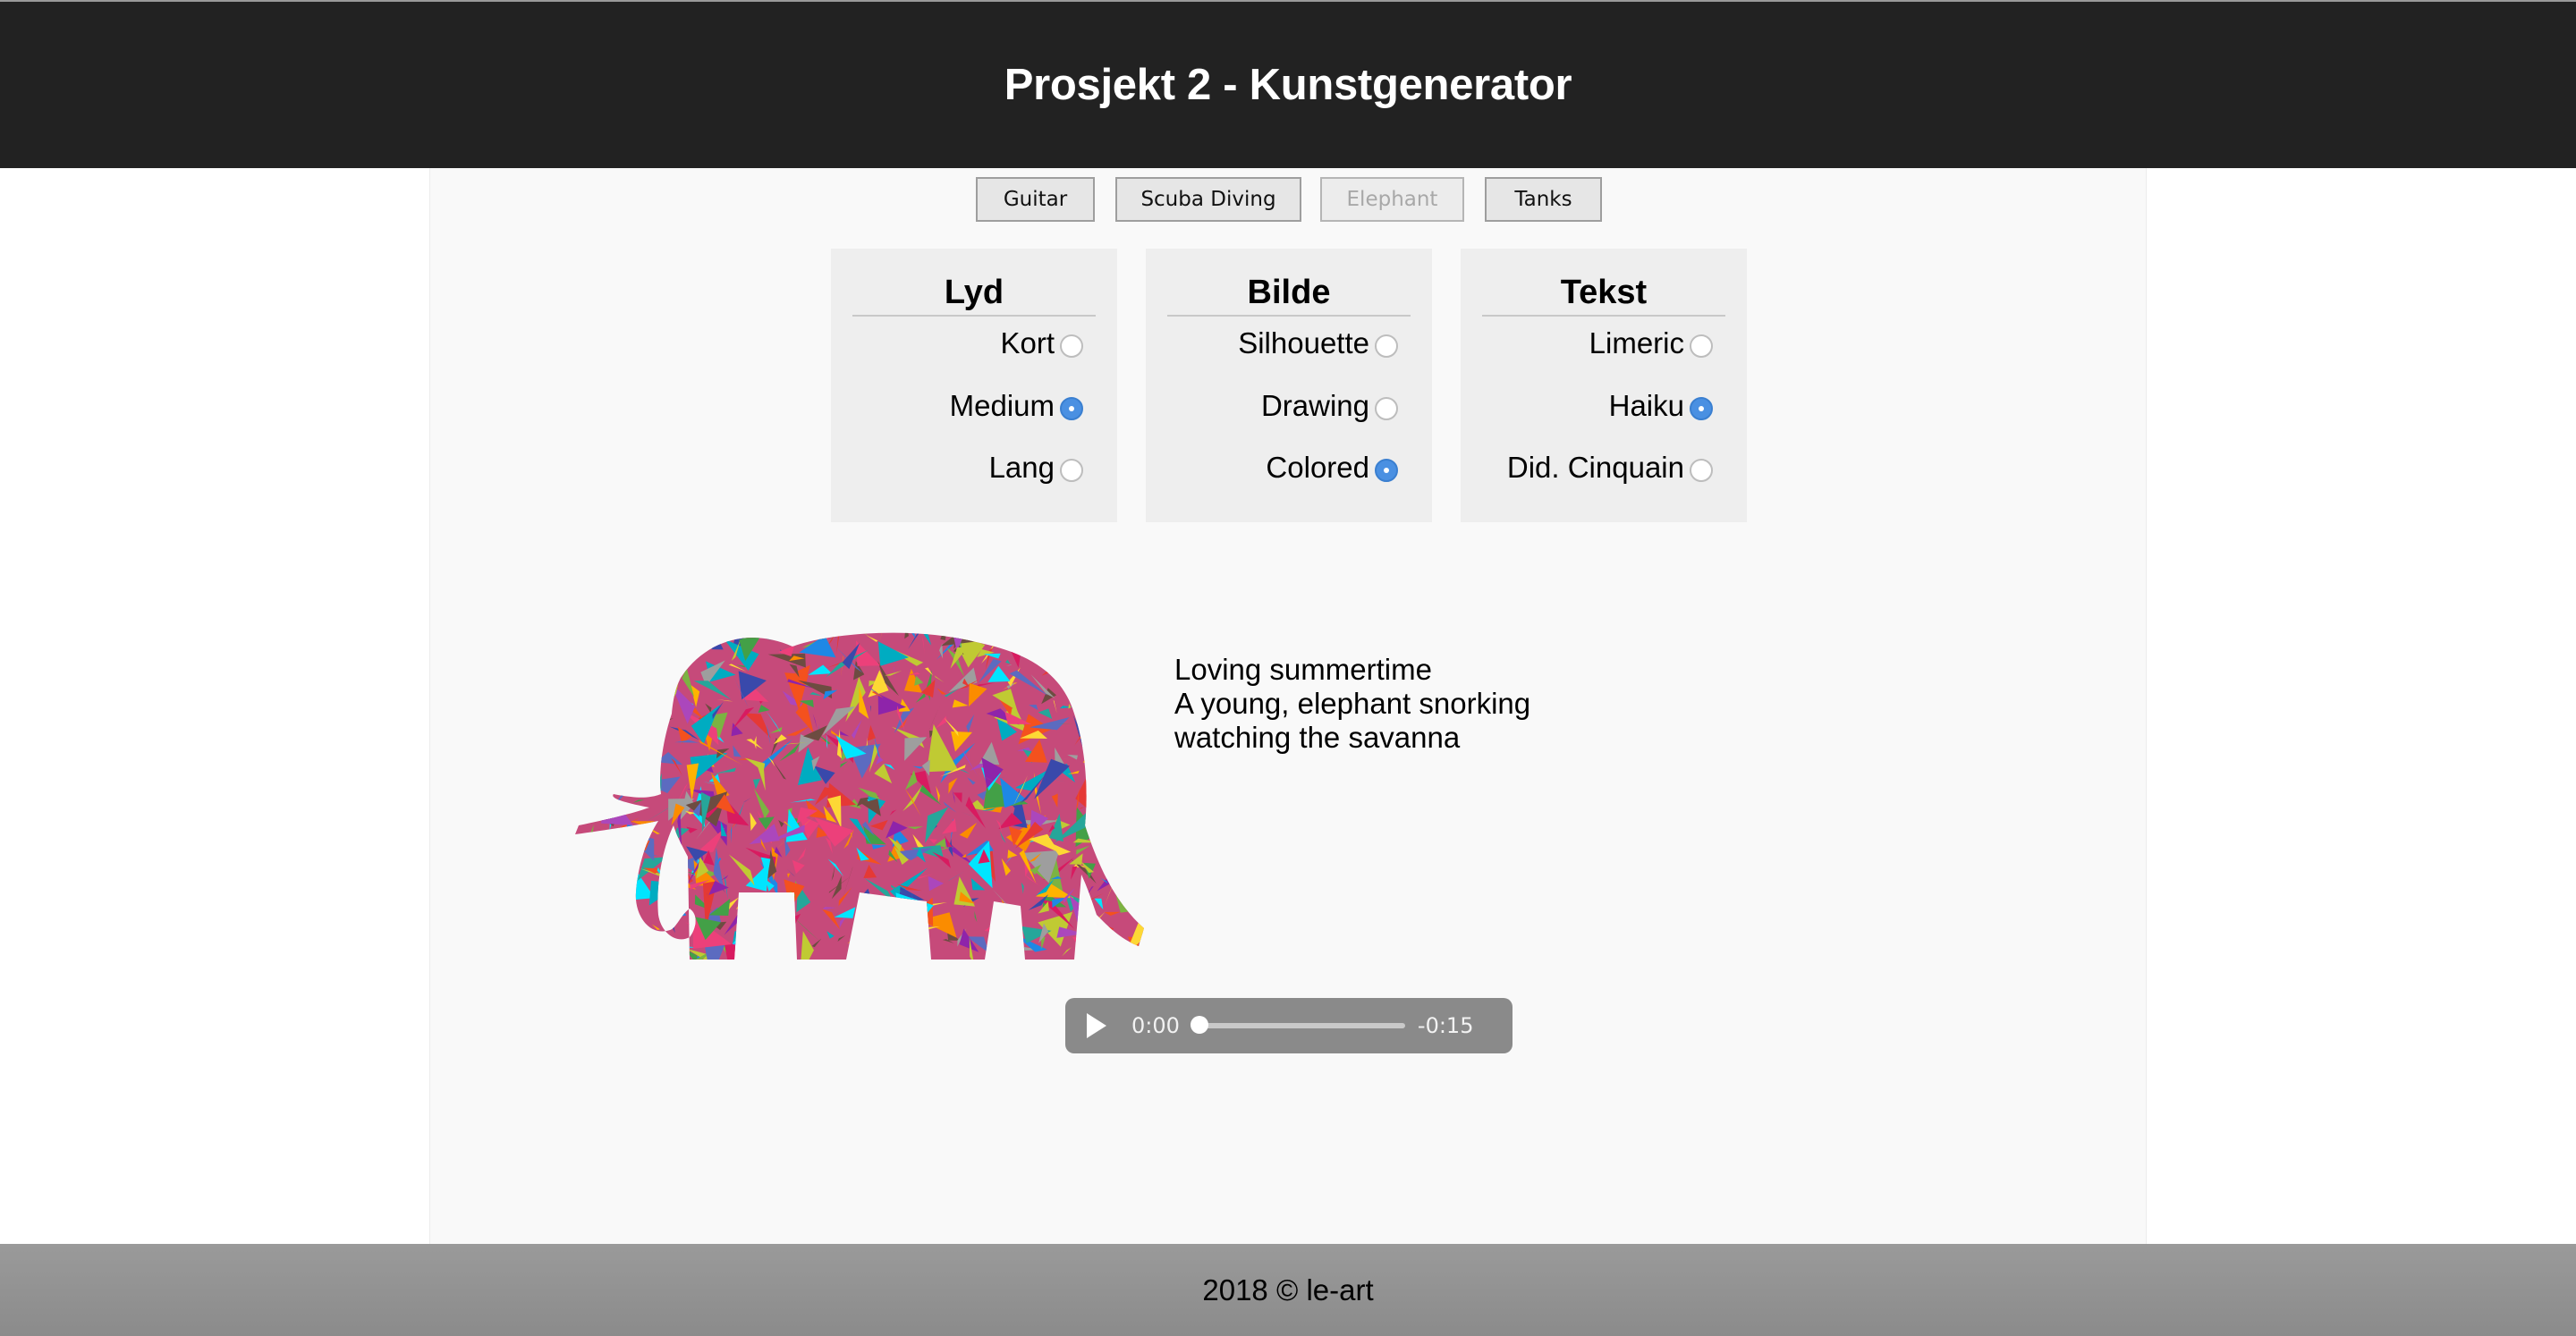 The image size is (2576, 1336). I want to click on panel-lyd: Lyd Kort Medium Lang, so click(974, 385).